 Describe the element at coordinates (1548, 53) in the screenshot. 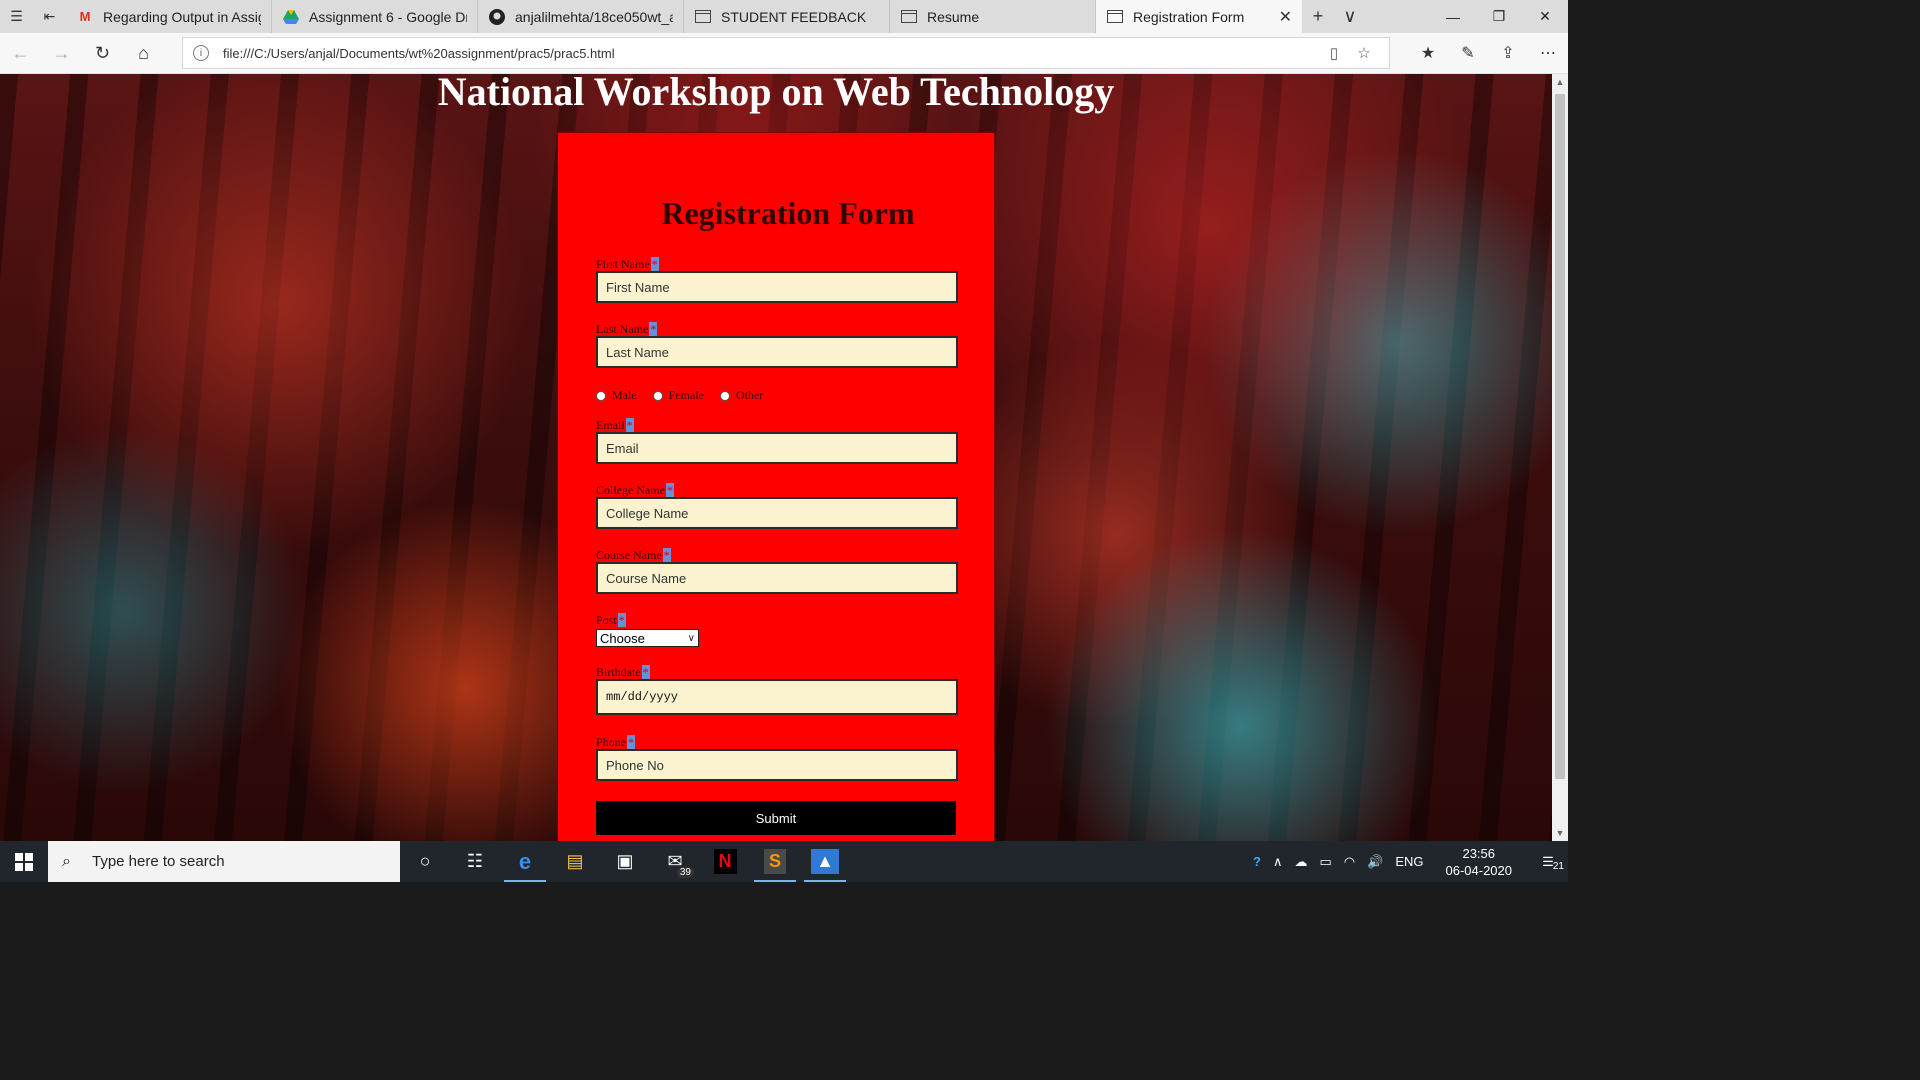

I see `more-icon: ⋯` at that location.